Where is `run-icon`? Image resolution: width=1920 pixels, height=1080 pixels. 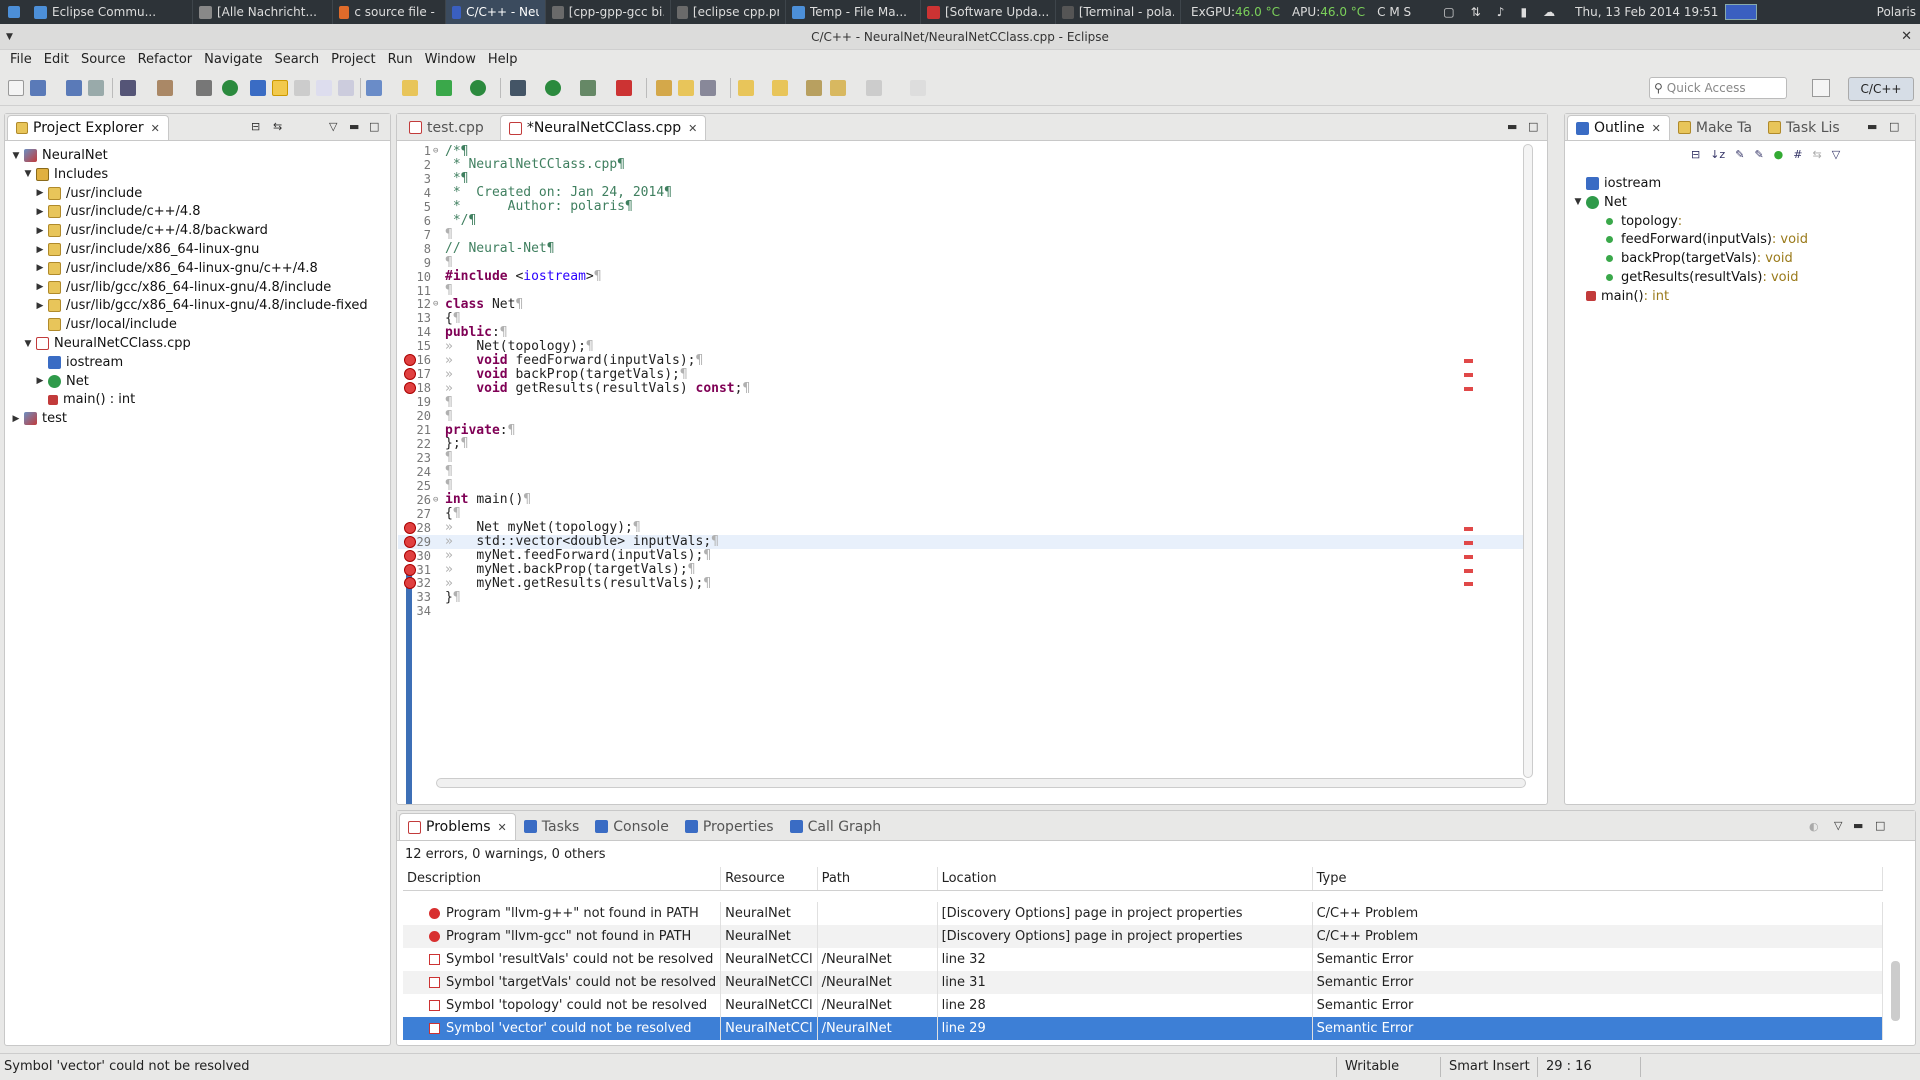
run-icon is located at coordinates (553, 88).